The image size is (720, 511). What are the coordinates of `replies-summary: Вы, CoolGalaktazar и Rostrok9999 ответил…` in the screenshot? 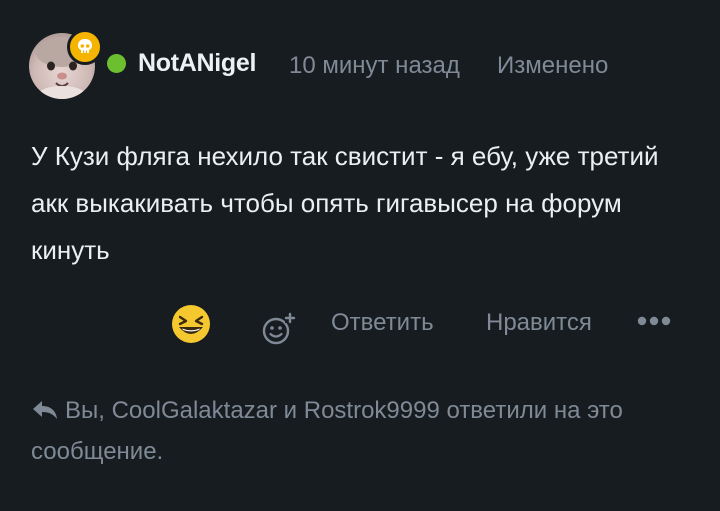 It's located at (356, 431).